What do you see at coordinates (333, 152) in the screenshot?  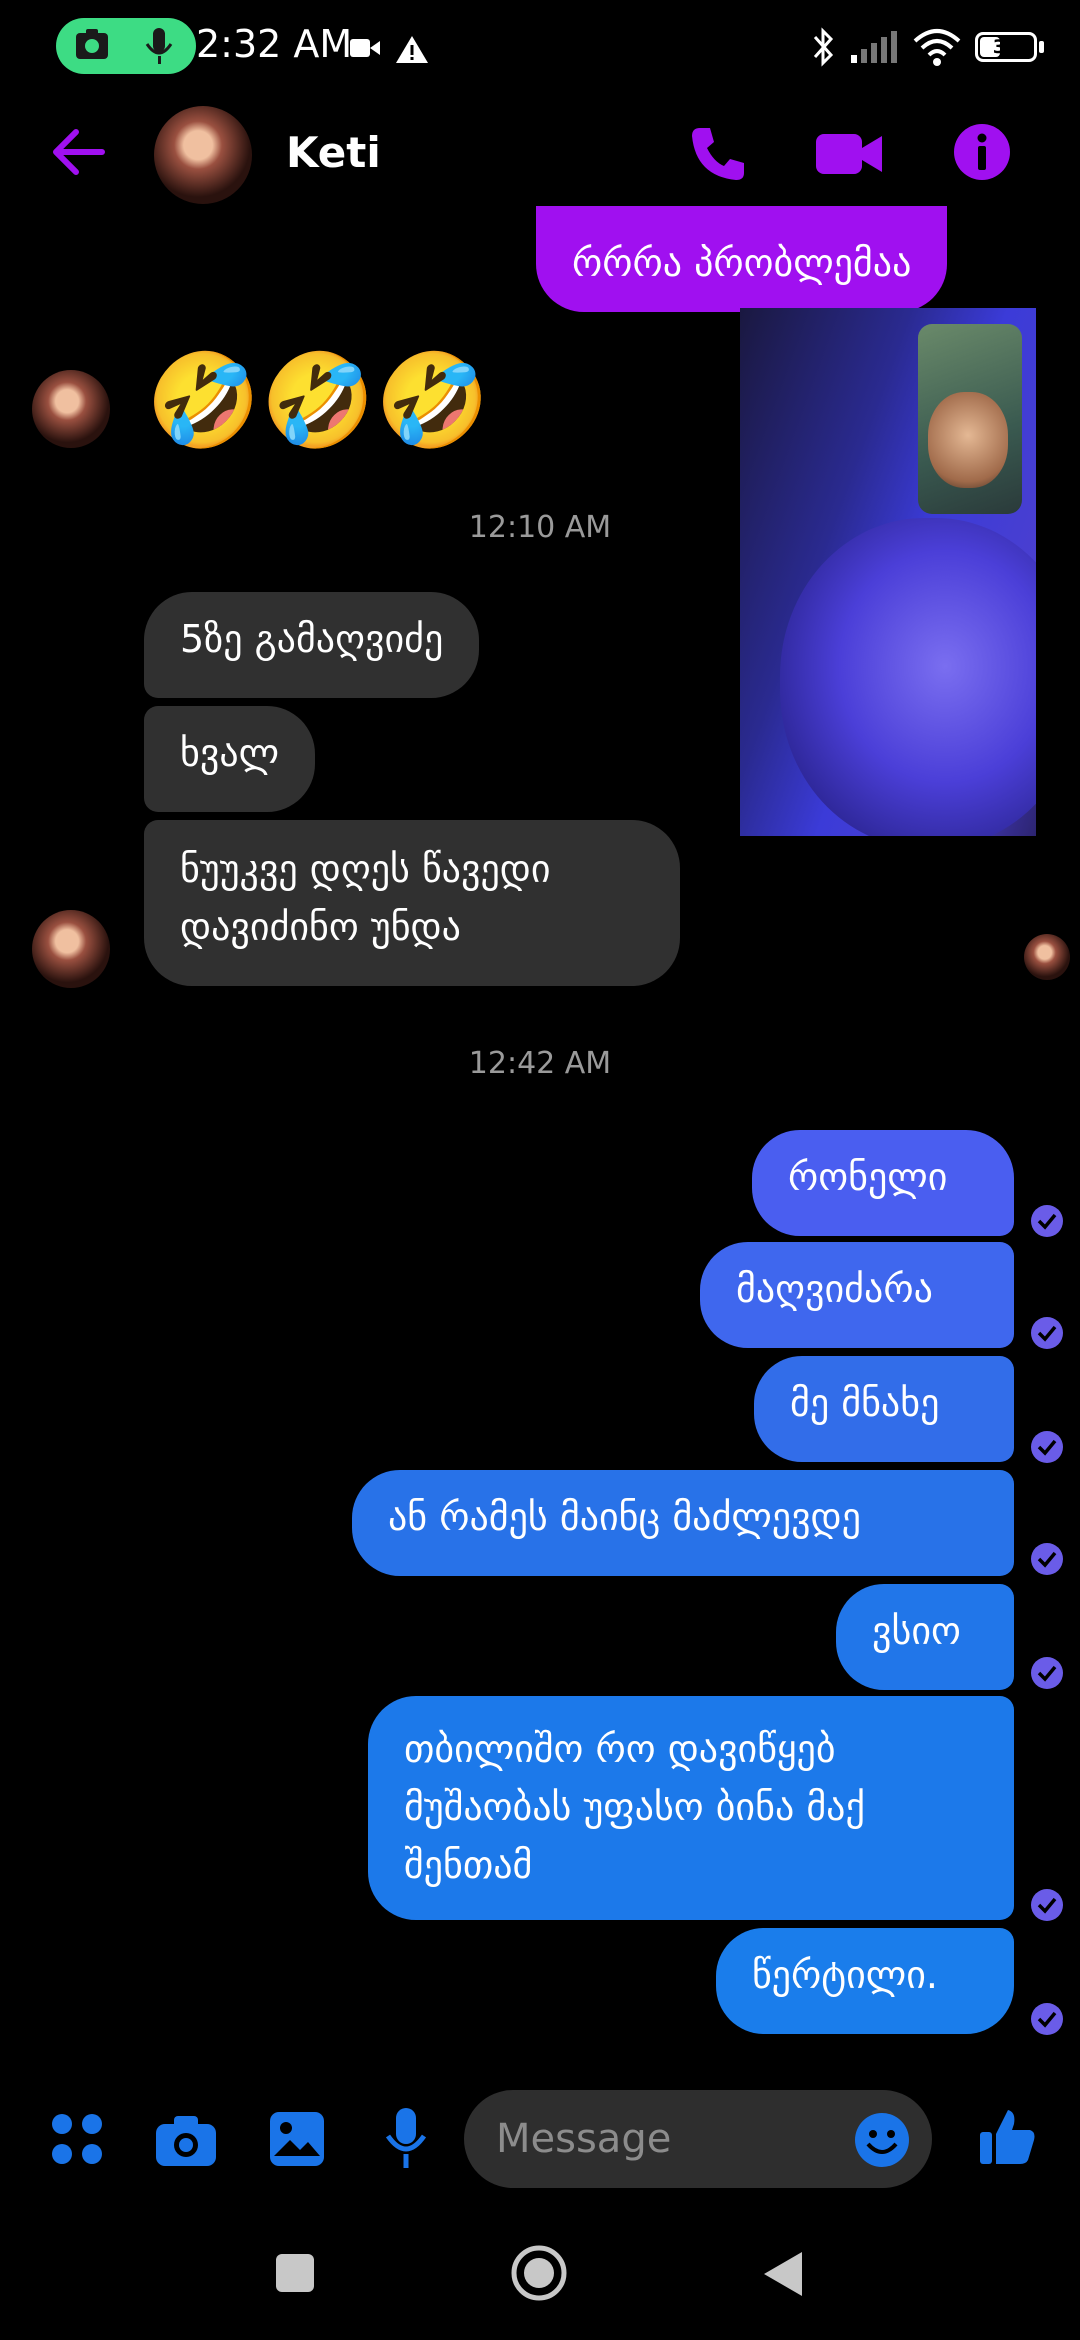 I see `contact-name: Keti` at bounding box center [333, 152].